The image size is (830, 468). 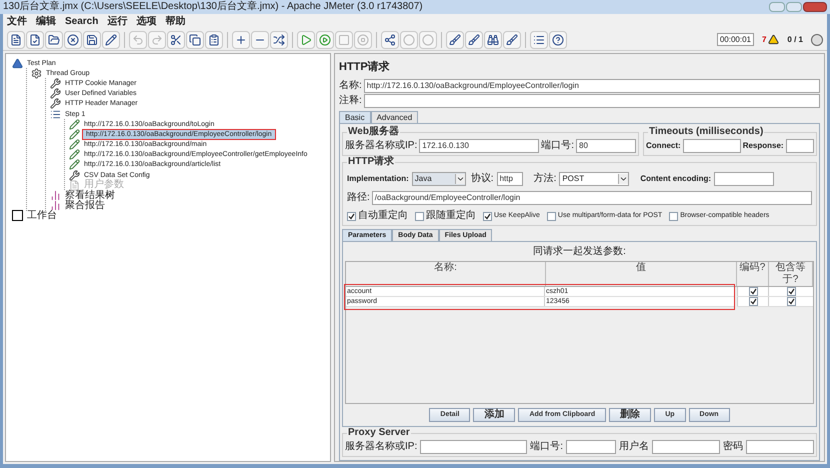 I want to click on function-list-button, so click(x=539, y=39).